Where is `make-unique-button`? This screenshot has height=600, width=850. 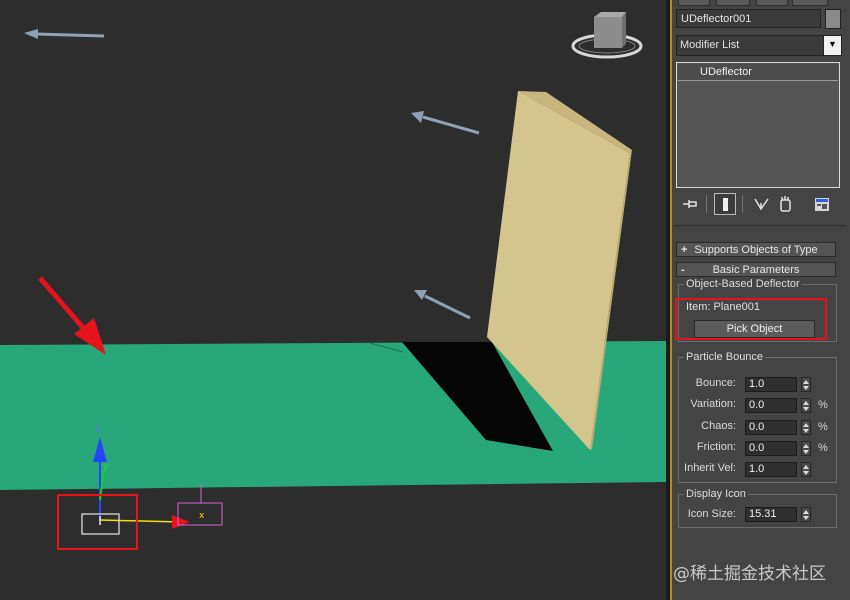 make-unique-button is located at coordinates (762, 204).